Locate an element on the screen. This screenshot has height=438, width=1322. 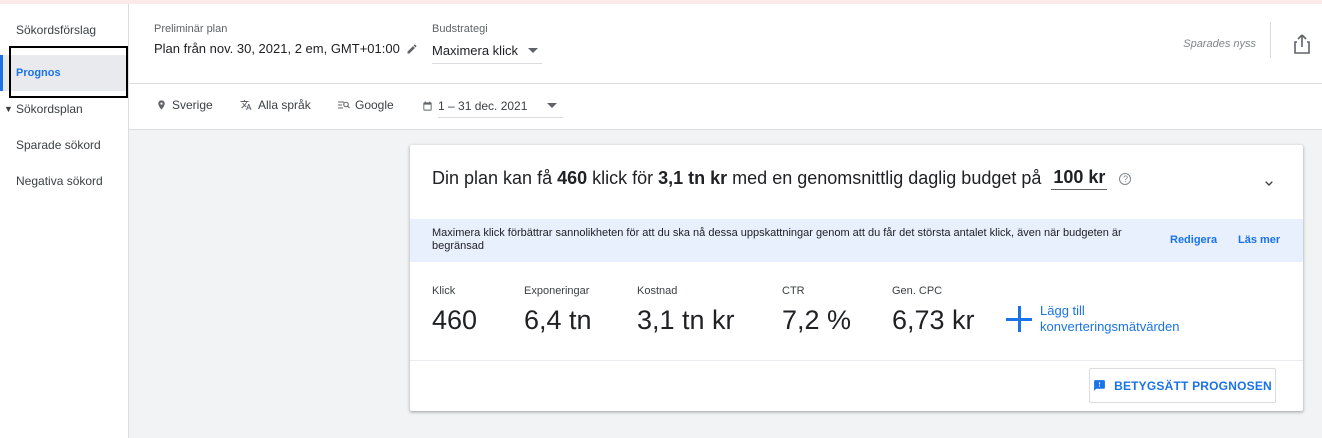
sidebar-item-negative-keywords: Negativa sökord is located at coordinates (64, 181).